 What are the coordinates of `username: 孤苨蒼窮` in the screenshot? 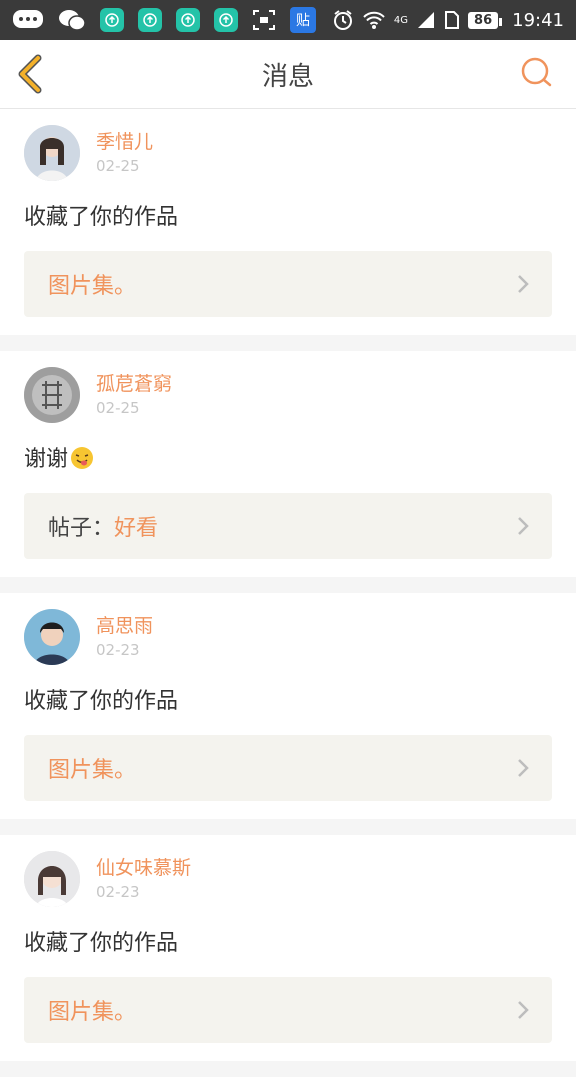 It's located at (134, 384).